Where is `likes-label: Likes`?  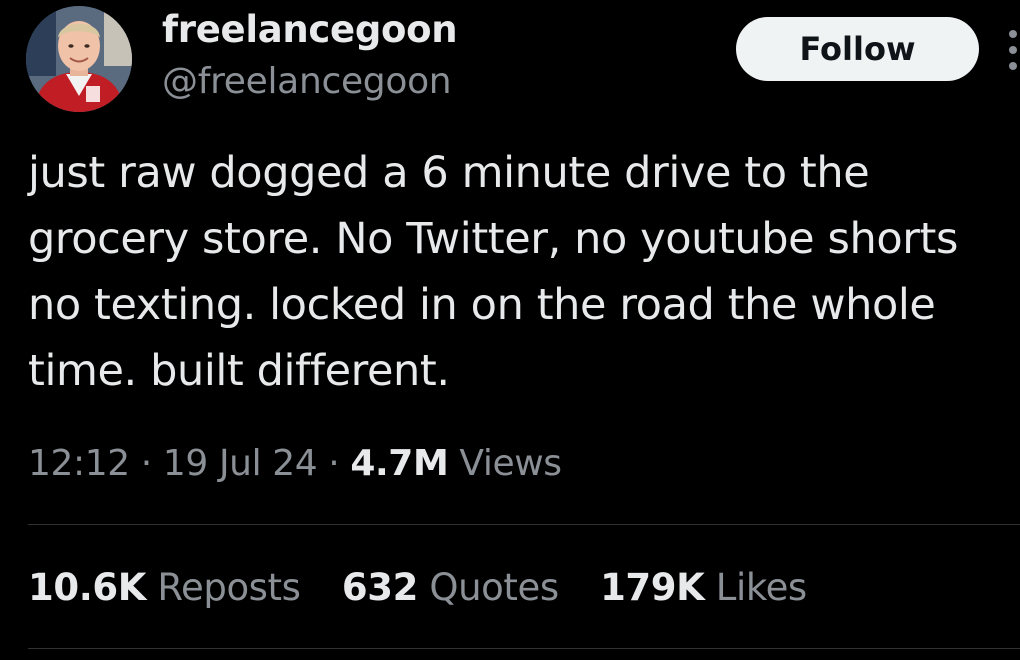 likes-label: Likes is located at coordinates (761, 587).